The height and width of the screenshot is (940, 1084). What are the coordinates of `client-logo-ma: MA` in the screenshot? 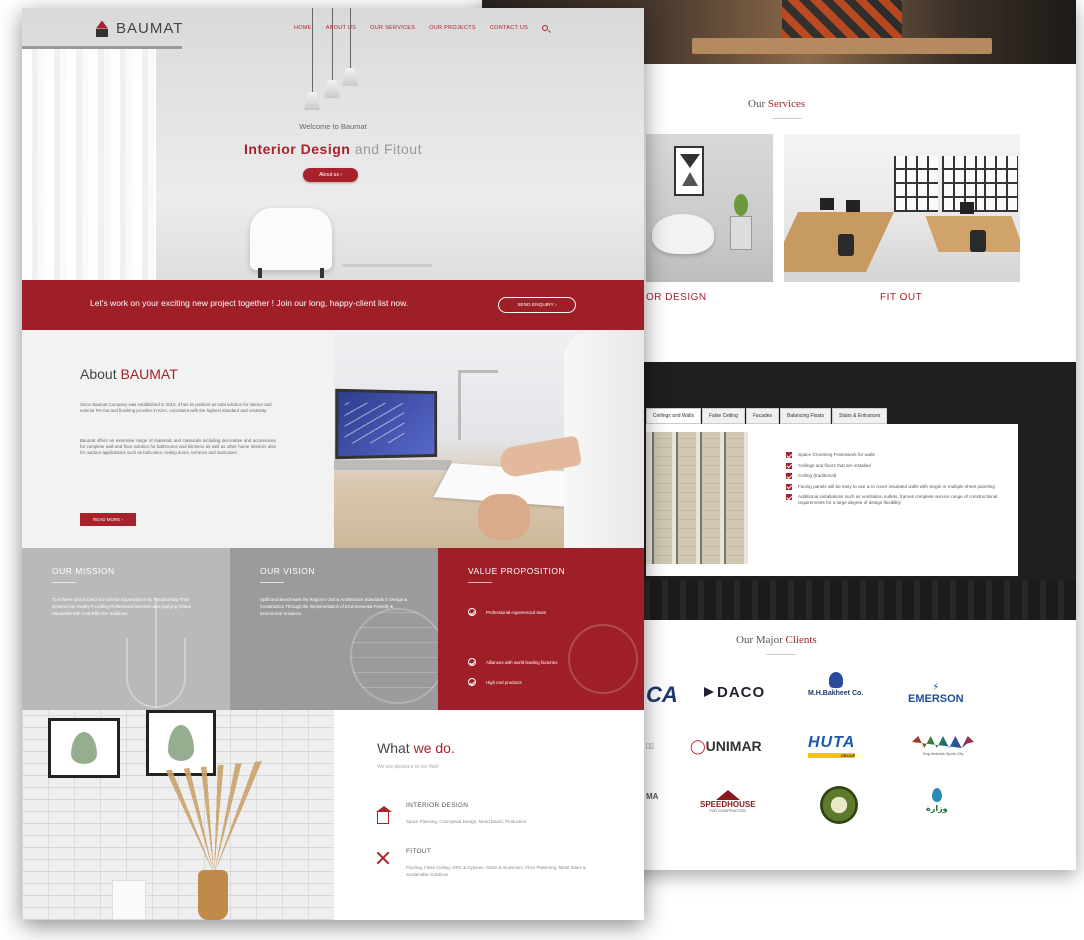 It's located at (652, 796).